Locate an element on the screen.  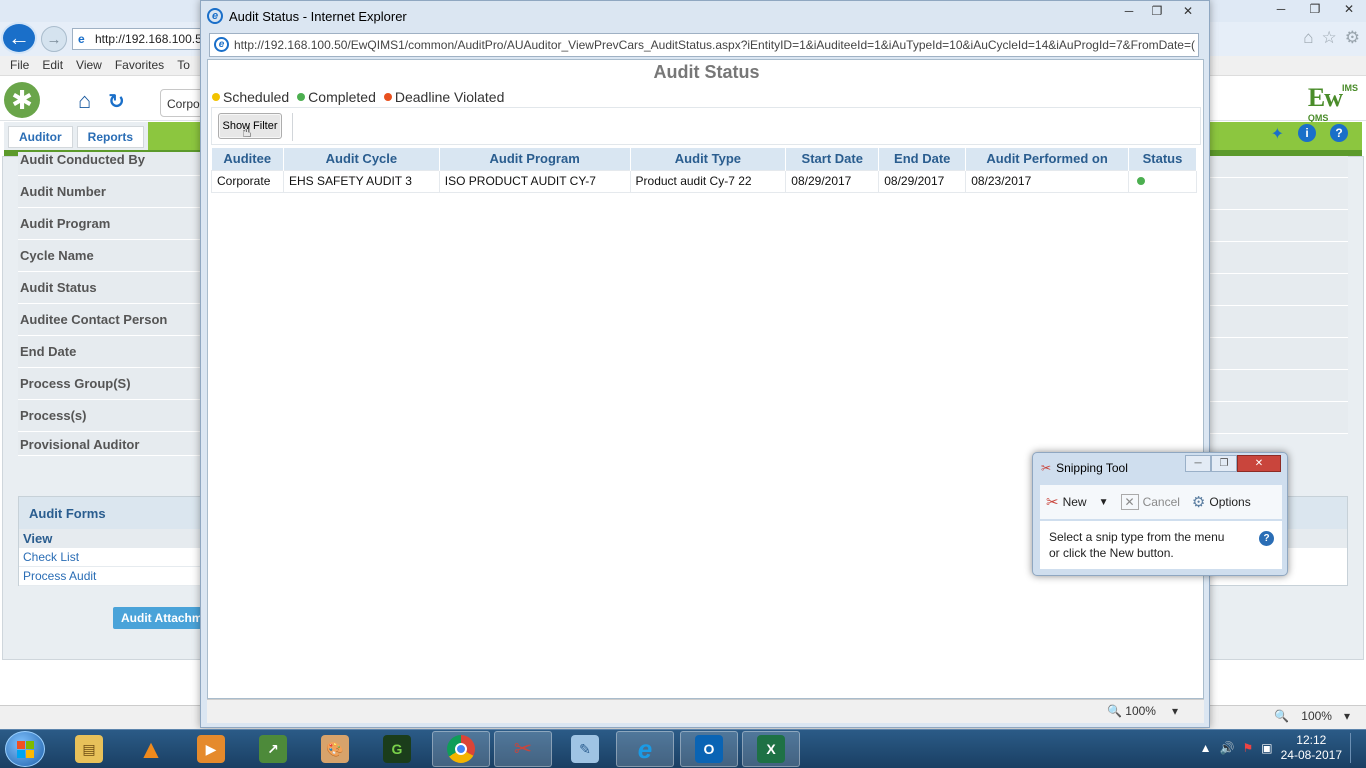
status-legend: Scheduled Completed Deadline Violated is located at coordinates (358, 97).